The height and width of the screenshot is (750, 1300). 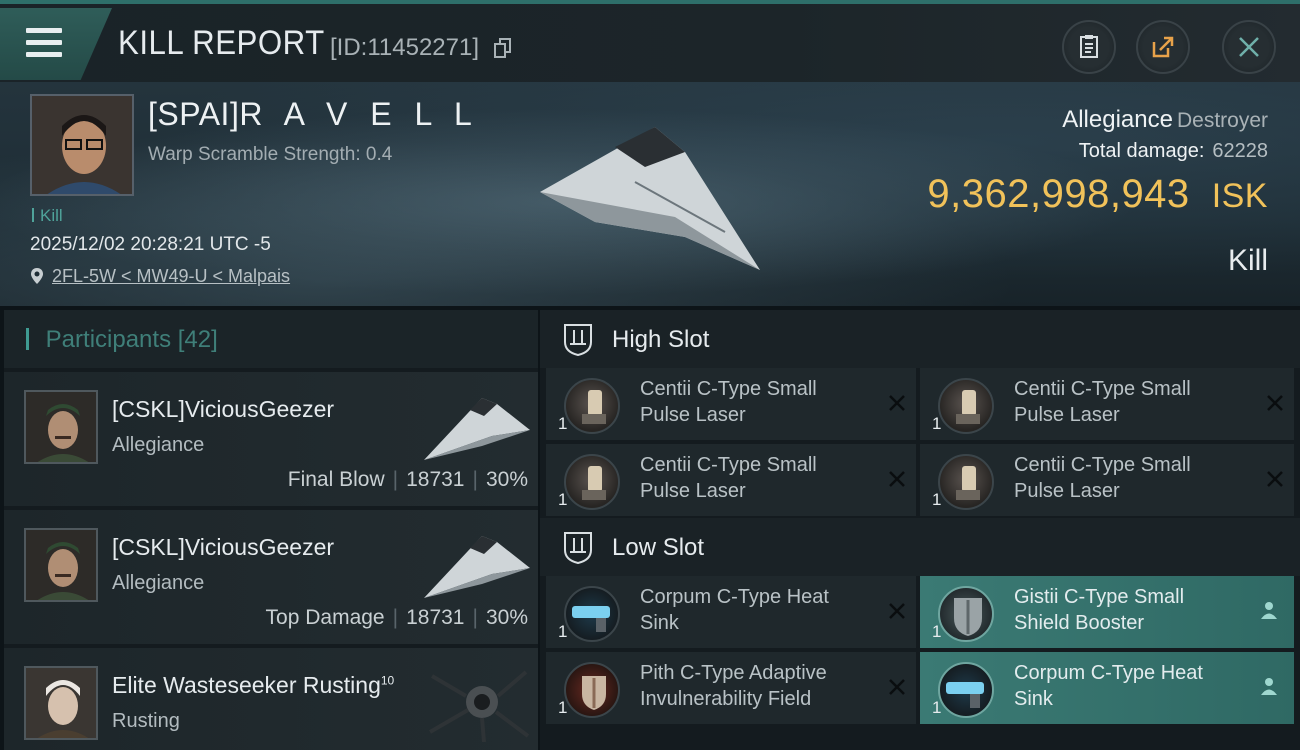 I want to click on participants-count: [42], so click(x=197, y=339).